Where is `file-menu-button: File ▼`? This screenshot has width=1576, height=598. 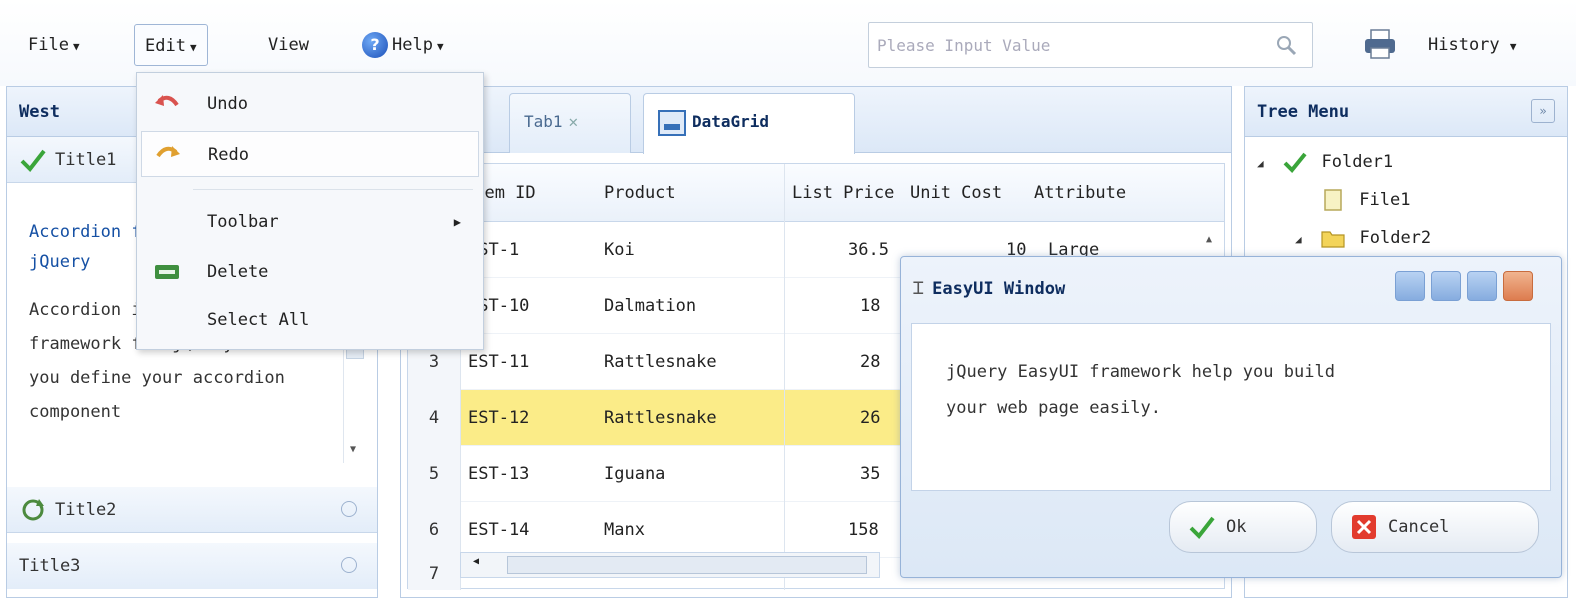 file-menu-button: File ▼ is located at coordinates (54, 45).